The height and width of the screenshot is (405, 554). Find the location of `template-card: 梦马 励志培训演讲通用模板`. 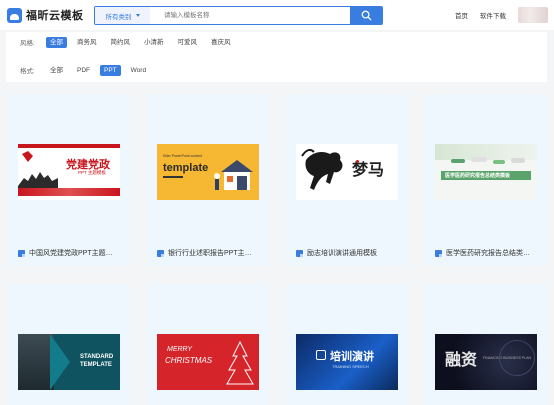

template-card: 梦马 励志培训演讲通用模板 is located at coordinates (347, 180).